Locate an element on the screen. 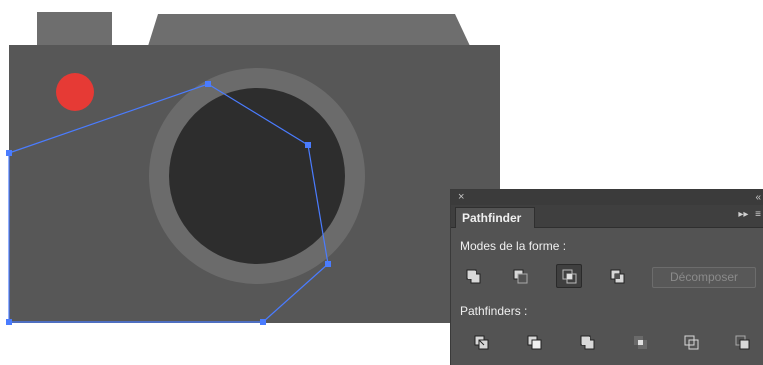 The height and width of the screenshot is (365, 763). close-icon: × is located at coordinates (461, 197).